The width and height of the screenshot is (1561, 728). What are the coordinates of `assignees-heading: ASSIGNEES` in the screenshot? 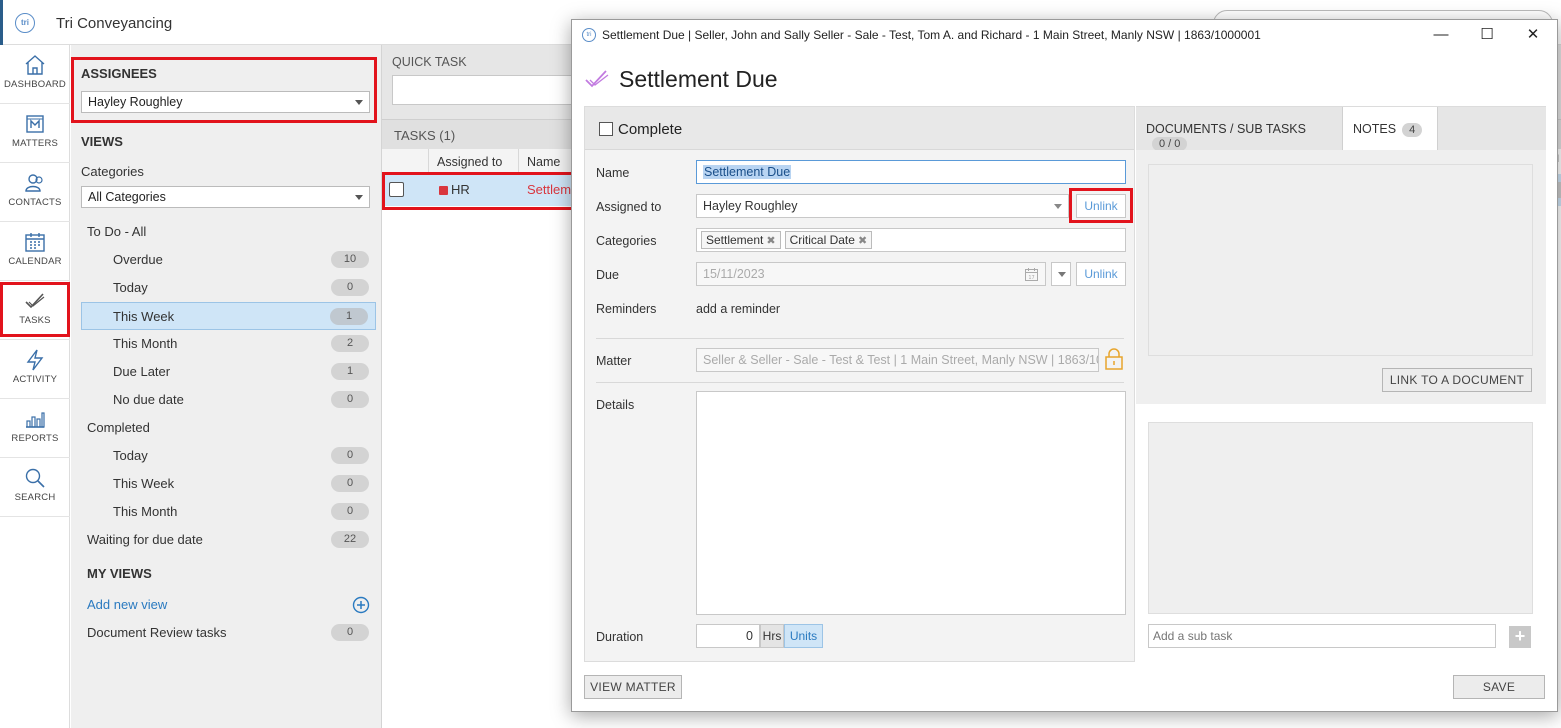 It's located at (119, 73).